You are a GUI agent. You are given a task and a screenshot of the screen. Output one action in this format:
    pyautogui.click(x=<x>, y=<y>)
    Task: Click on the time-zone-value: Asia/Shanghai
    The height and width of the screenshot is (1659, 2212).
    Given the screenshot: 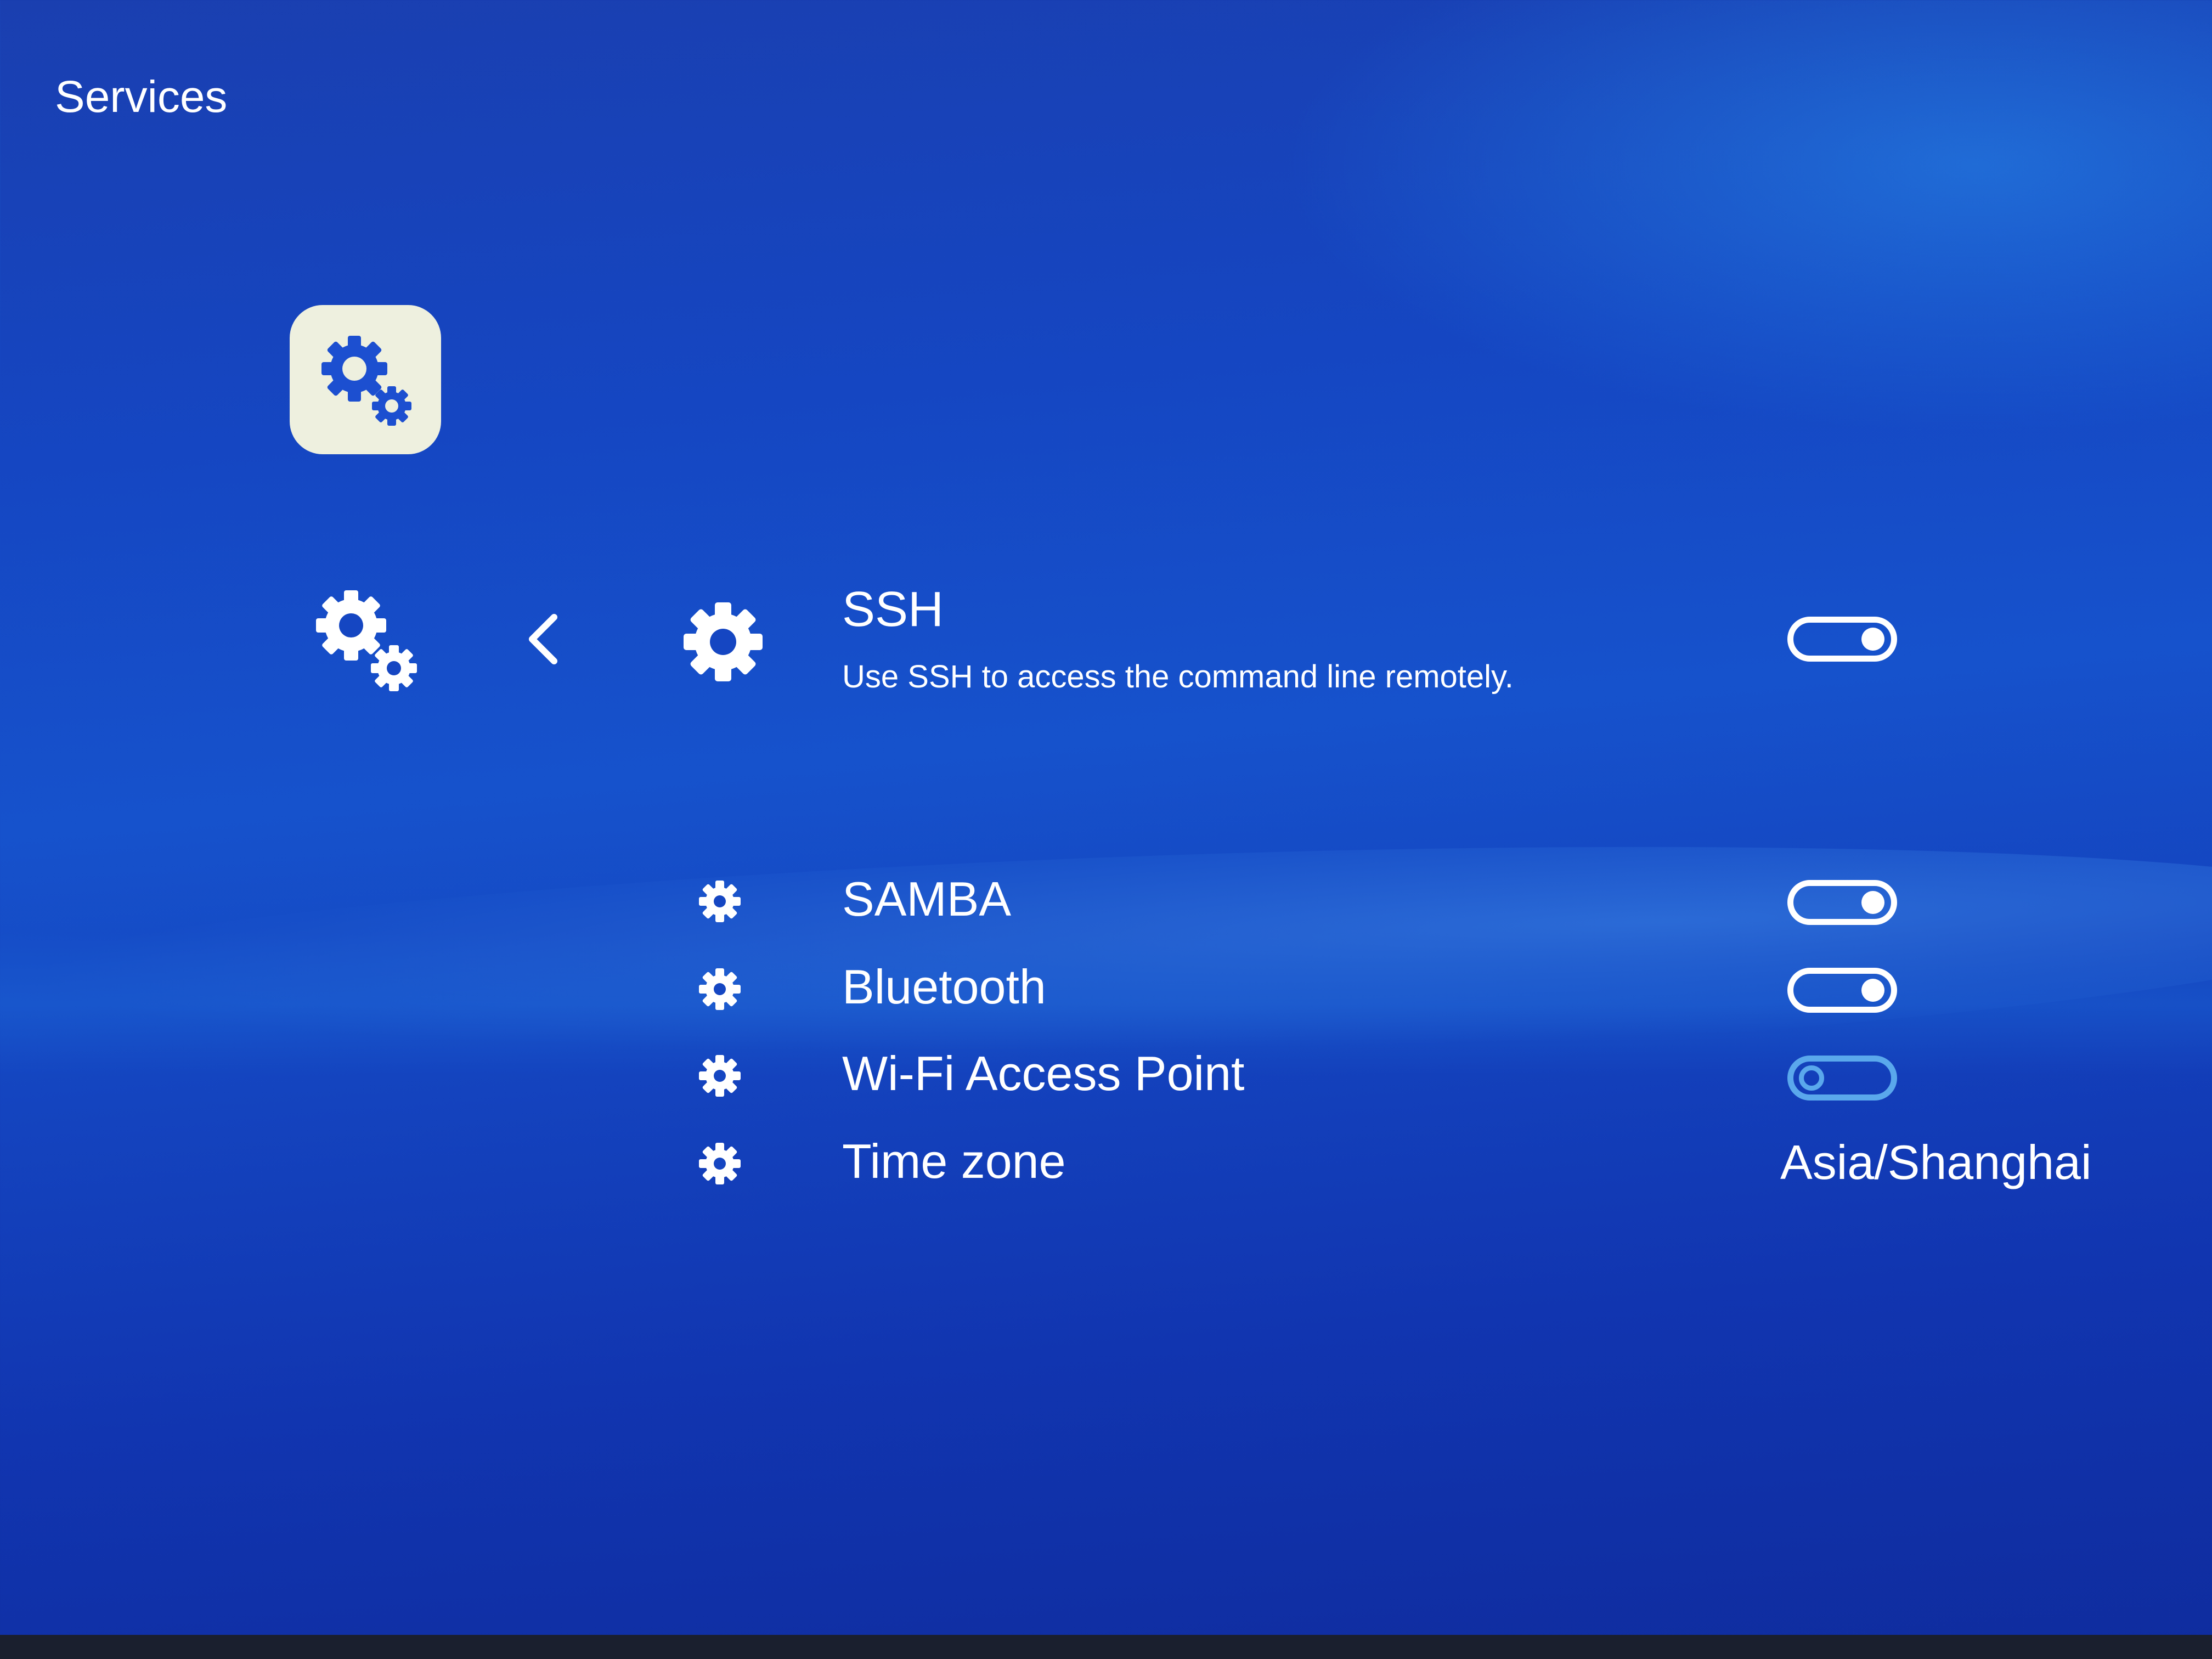 What is the action you would take?
    pyautogui.click(x=1936, y=1163)
    